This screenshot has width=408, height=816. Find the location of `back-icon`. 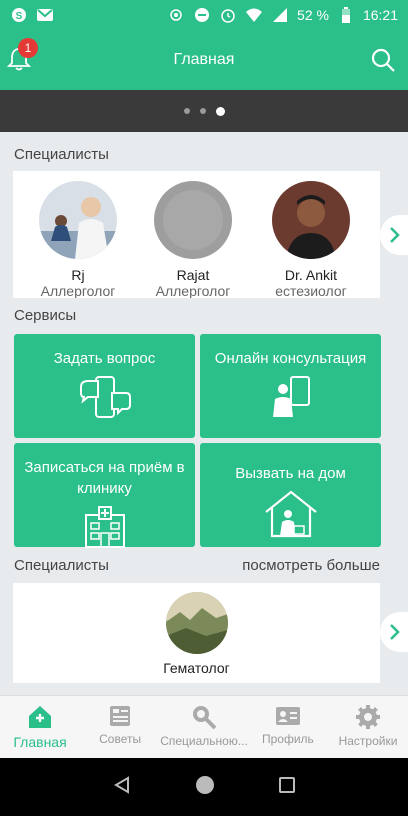

back-icon is located at coordinates (122, 787).